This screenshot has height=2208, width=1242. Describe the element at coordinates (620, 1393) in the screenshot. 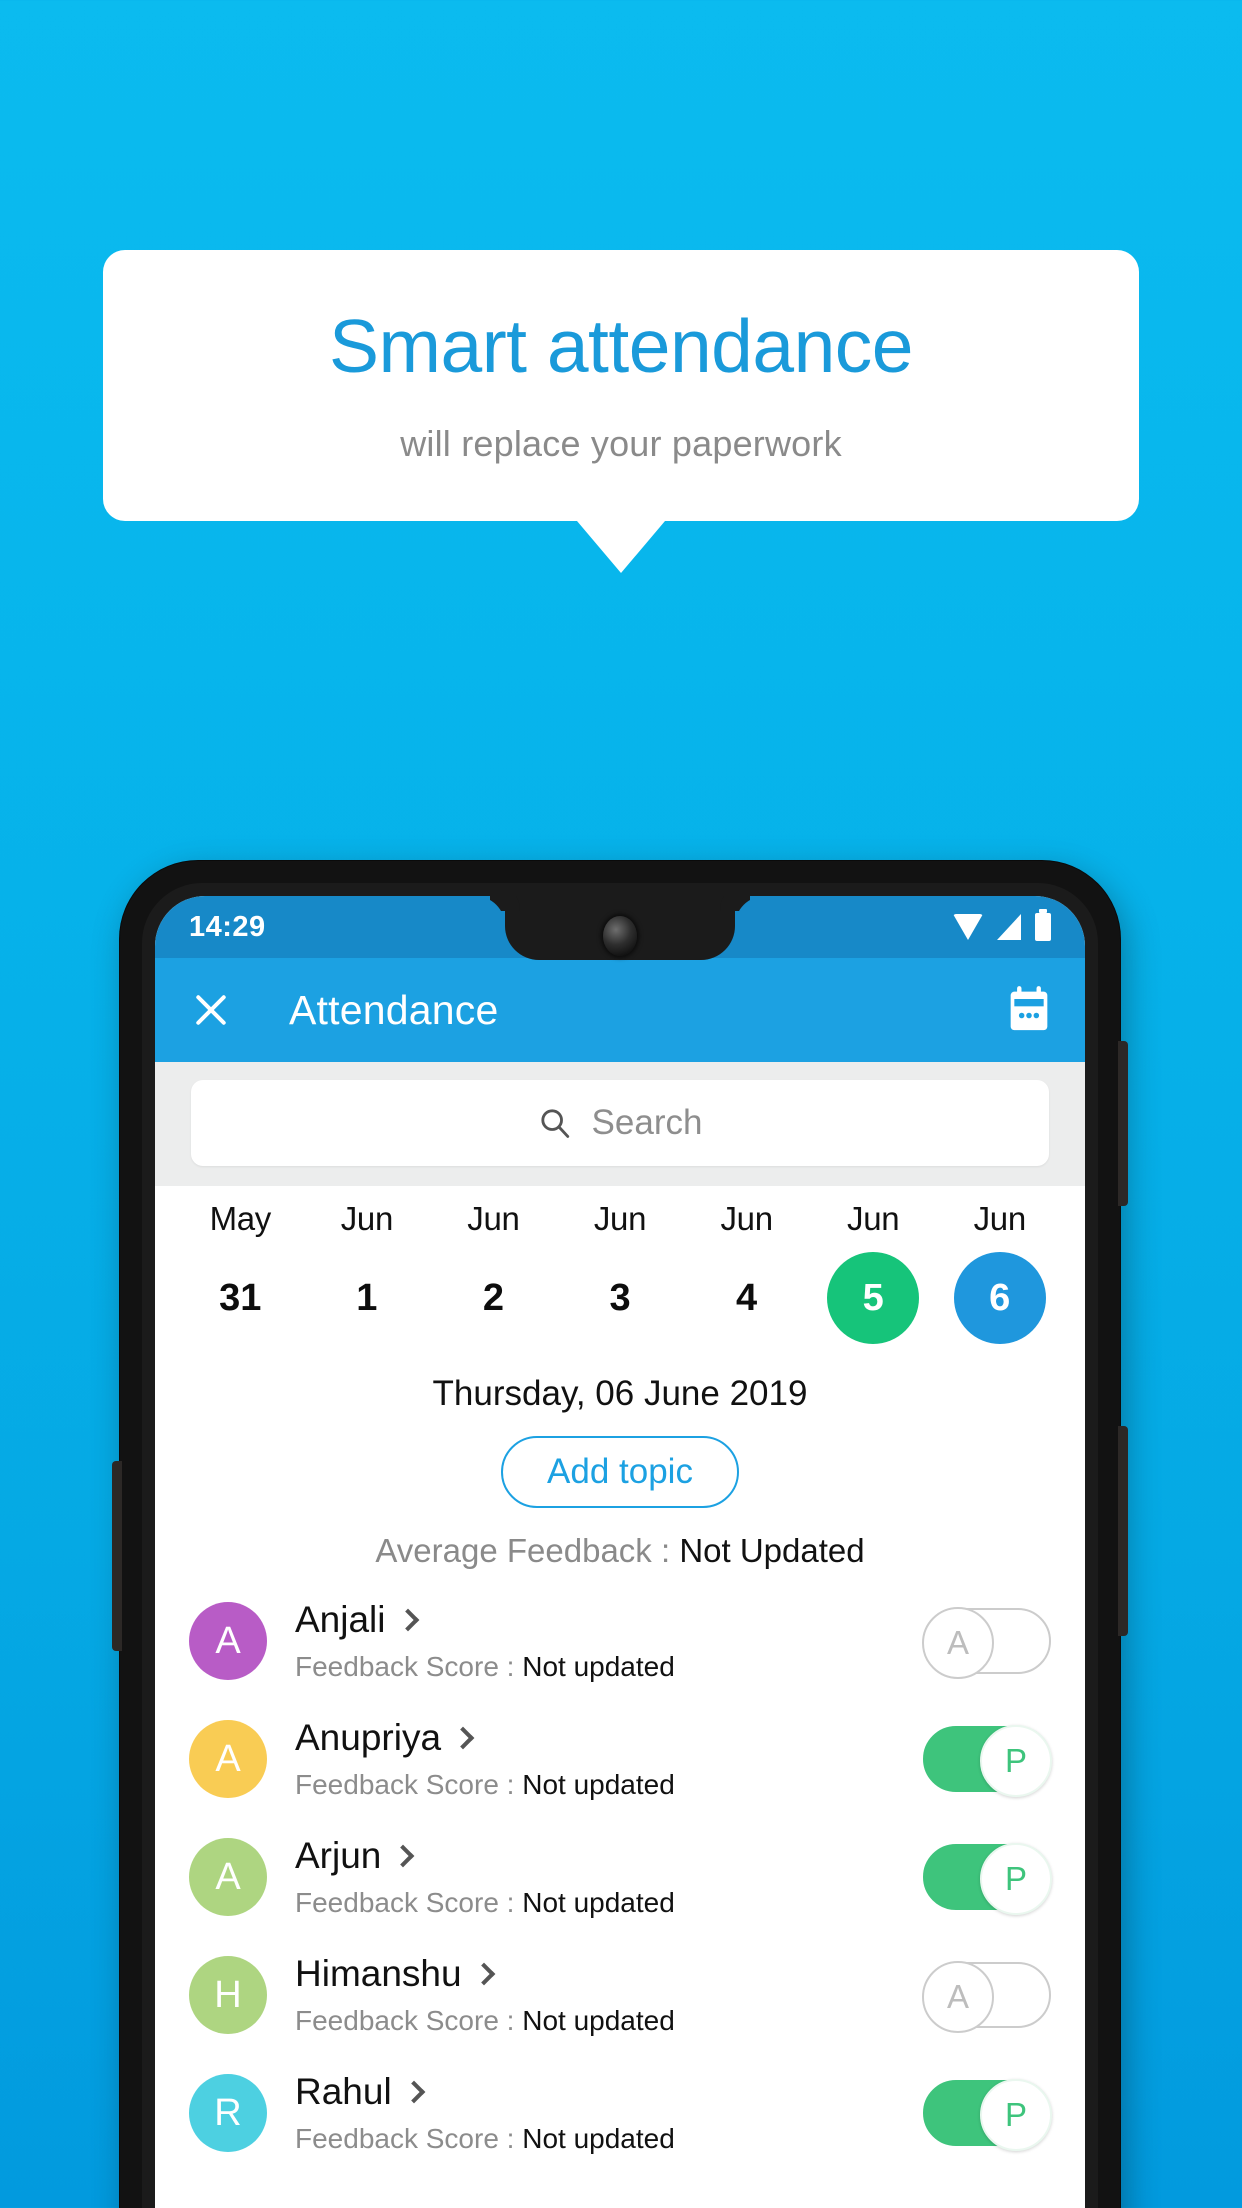

I see `selected-date-label: Thursday, 06 June 2019` at that location.